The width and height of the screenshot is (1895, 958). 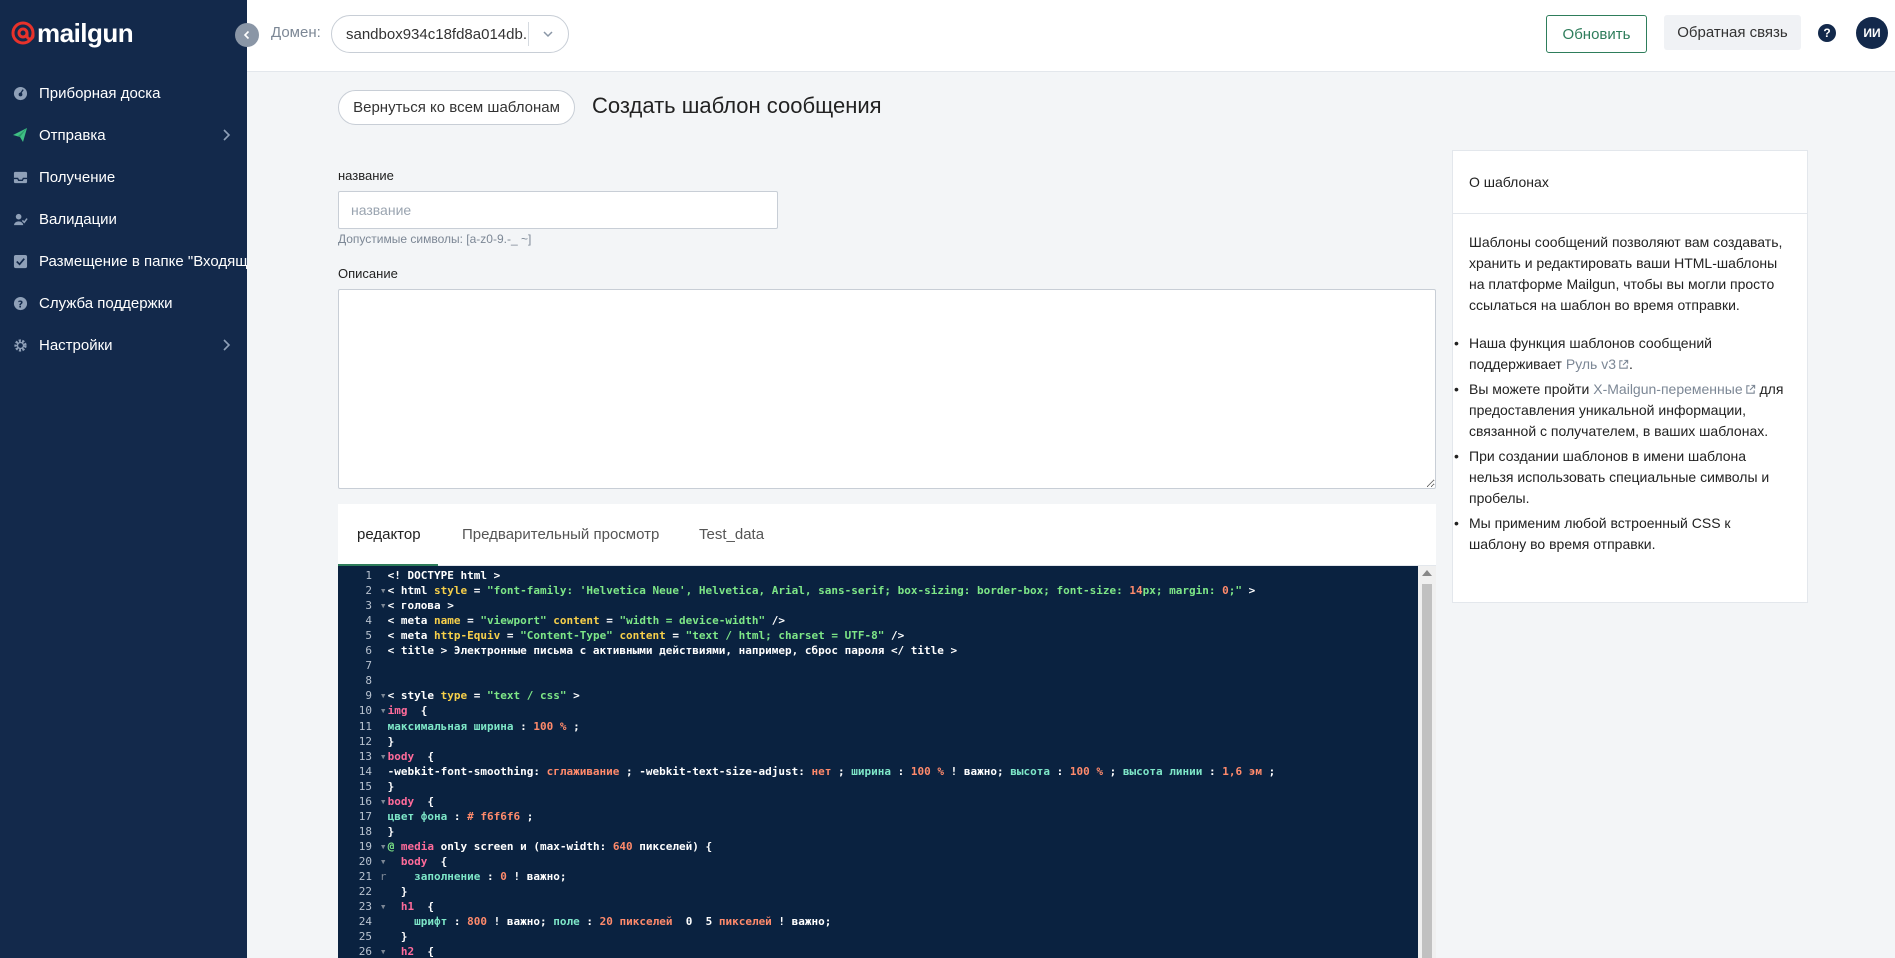 I want to click on code-line: 17 цвет фона : # f6f6f6 ;, so click(x=878, y=816).